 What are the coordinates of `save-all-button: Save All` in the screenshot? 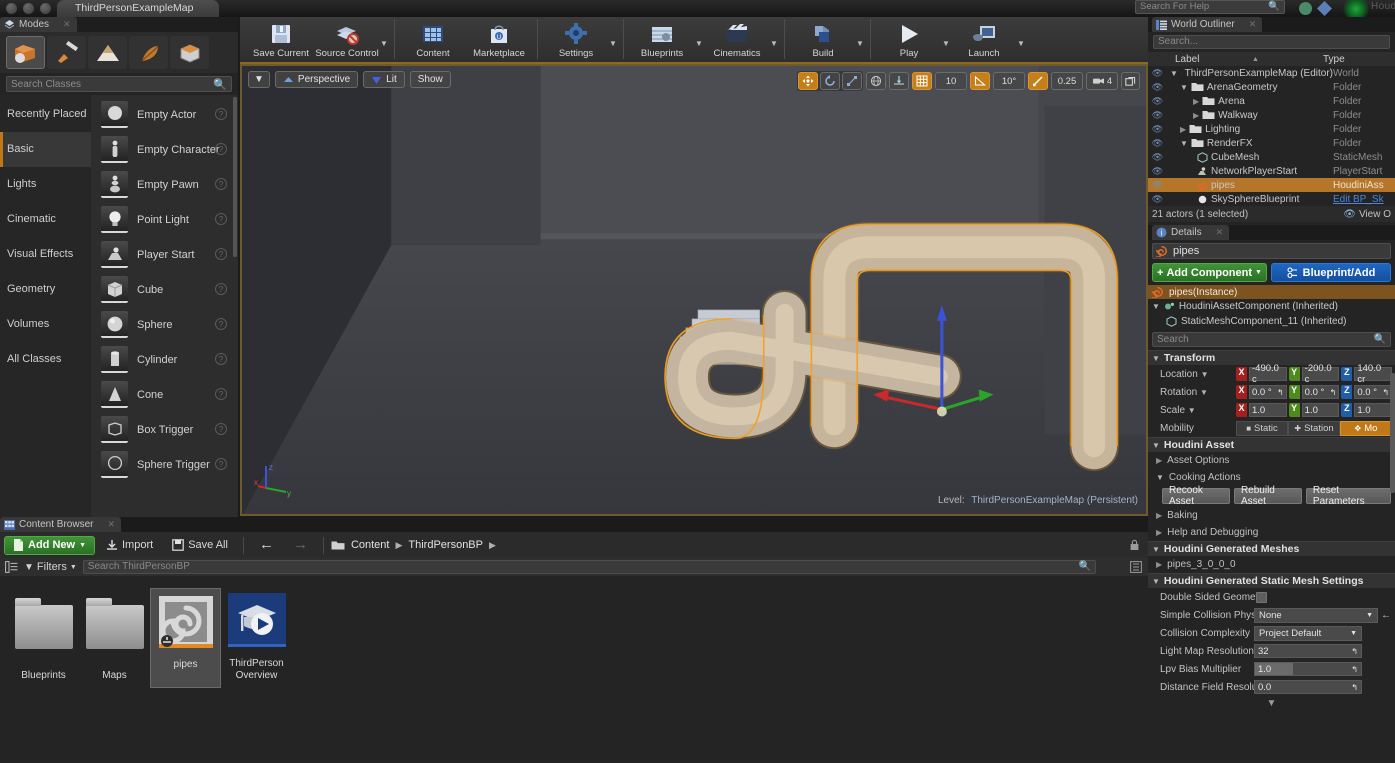 It's located at (200, 545).